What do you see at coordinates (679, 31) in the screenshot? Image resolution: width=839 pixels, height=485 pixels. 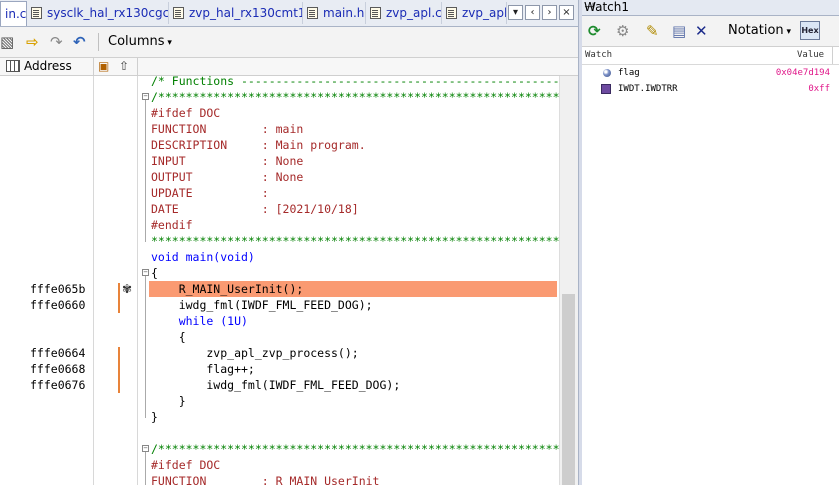 I see `watch-options-icon: ▤` at bounding box center [679, 31].